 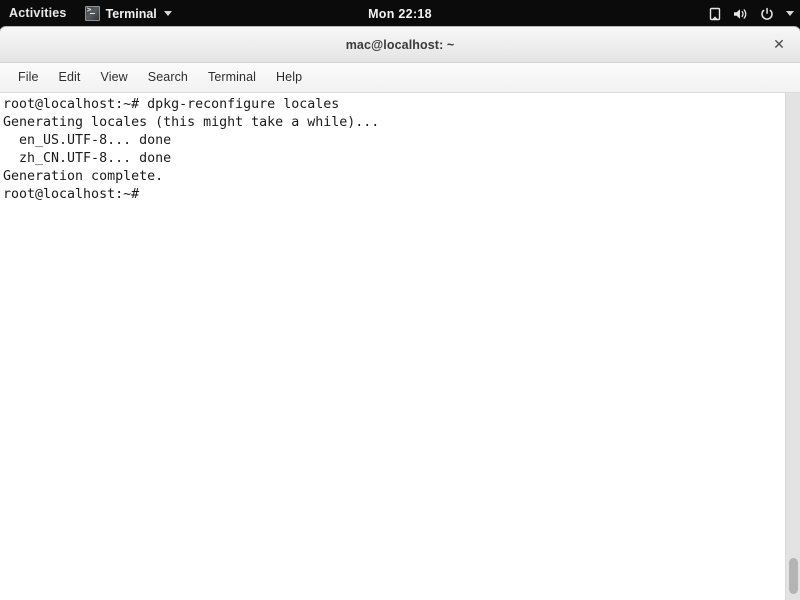 I want to click on menu-item-search: Search, so click(x=168, y=77).